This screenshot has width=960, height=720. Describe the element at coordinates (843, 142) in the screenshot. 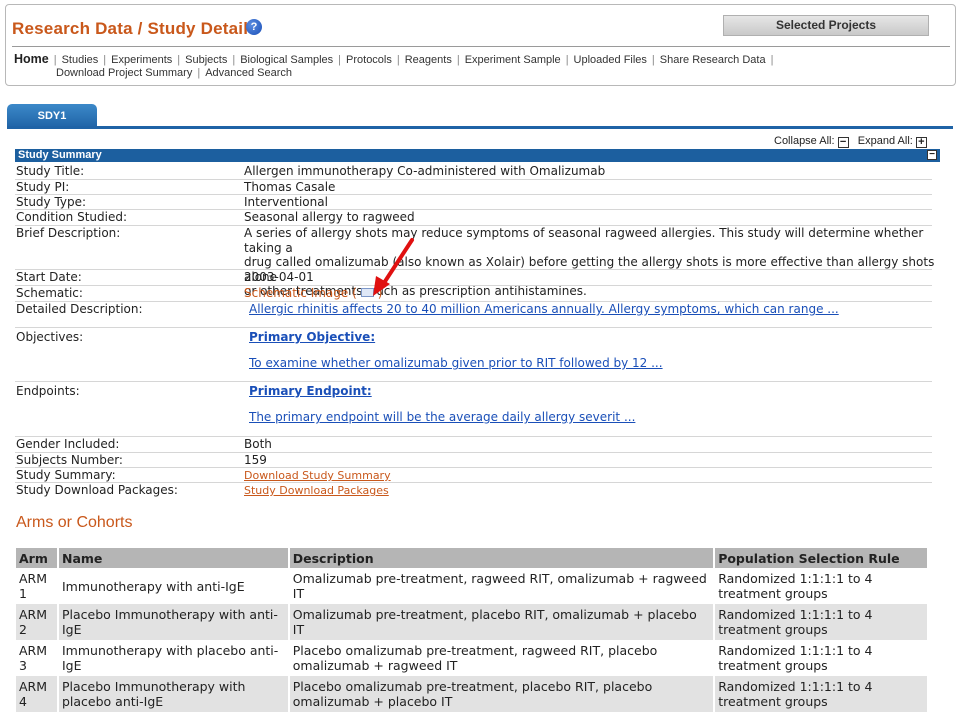

I see `collapse-all-icon: −` at that location.